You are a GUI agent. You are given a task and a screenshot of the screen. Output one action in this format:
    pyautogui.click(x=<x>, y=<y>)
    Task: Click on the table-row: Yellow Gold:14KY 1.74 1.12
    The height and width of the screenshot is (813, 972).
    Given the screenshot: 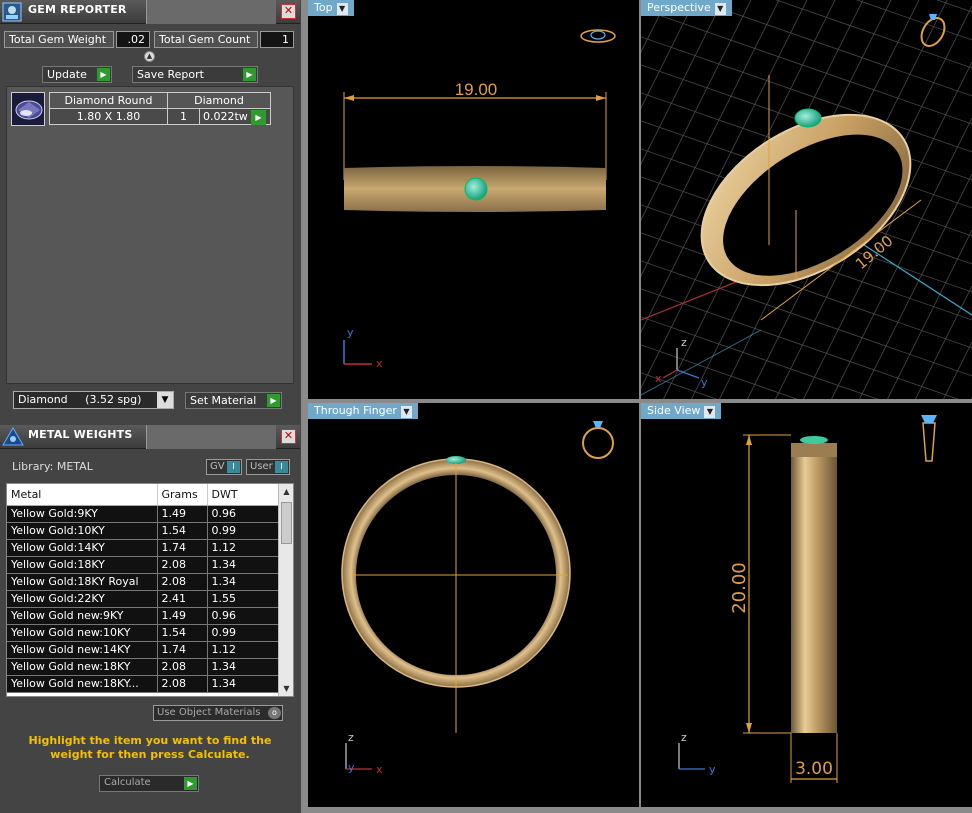 What is the action you would take?
    pyautogui.click(x=143, y=548)
    